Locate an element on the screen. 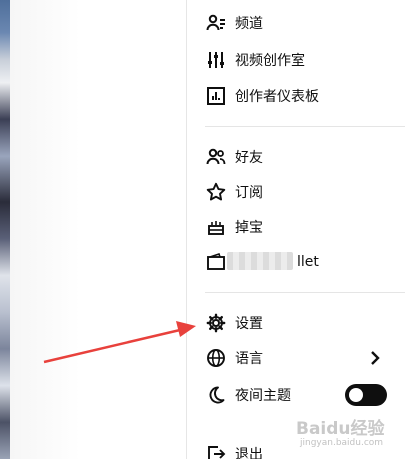  menu-item-label: 语言 is located at coordinates (249, 359).